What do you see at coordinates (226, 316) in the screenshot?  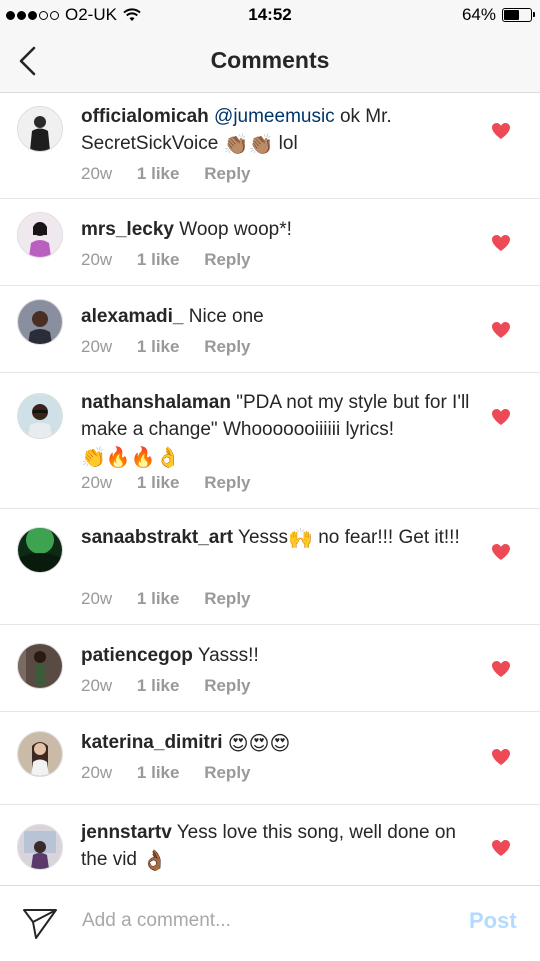 I see `comment-body: Nice one` at bounding box center [226, 316].